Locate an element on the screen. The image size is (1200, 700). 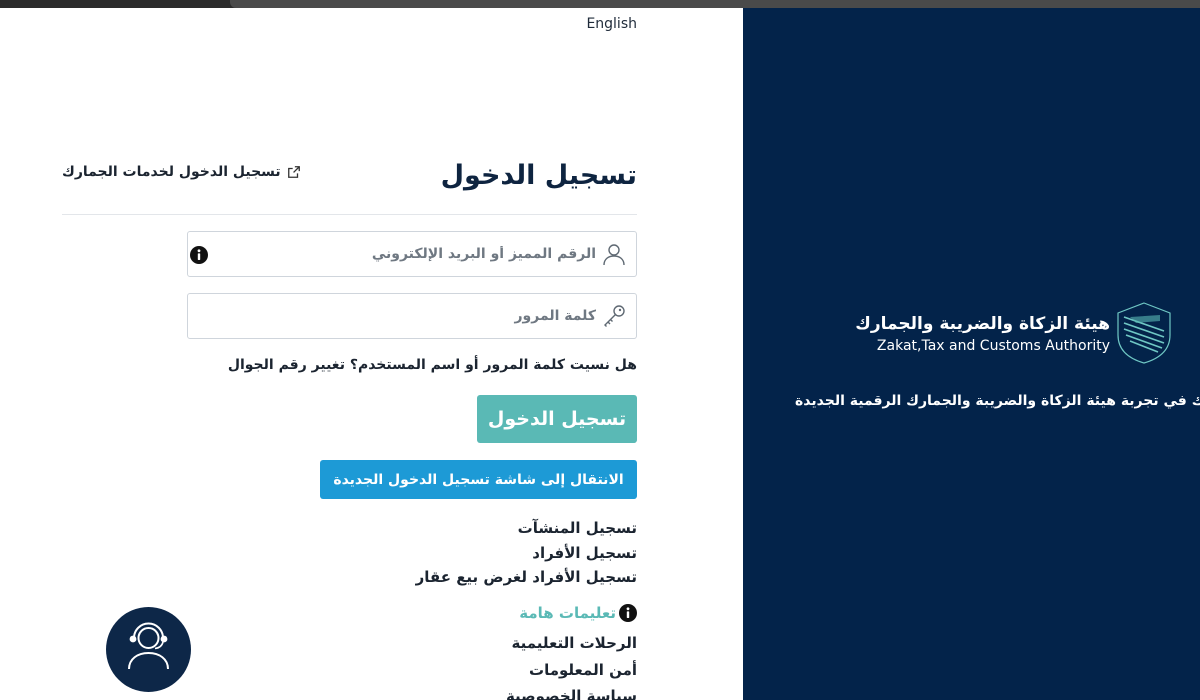
title-divider is located at coordinates (349, 214).